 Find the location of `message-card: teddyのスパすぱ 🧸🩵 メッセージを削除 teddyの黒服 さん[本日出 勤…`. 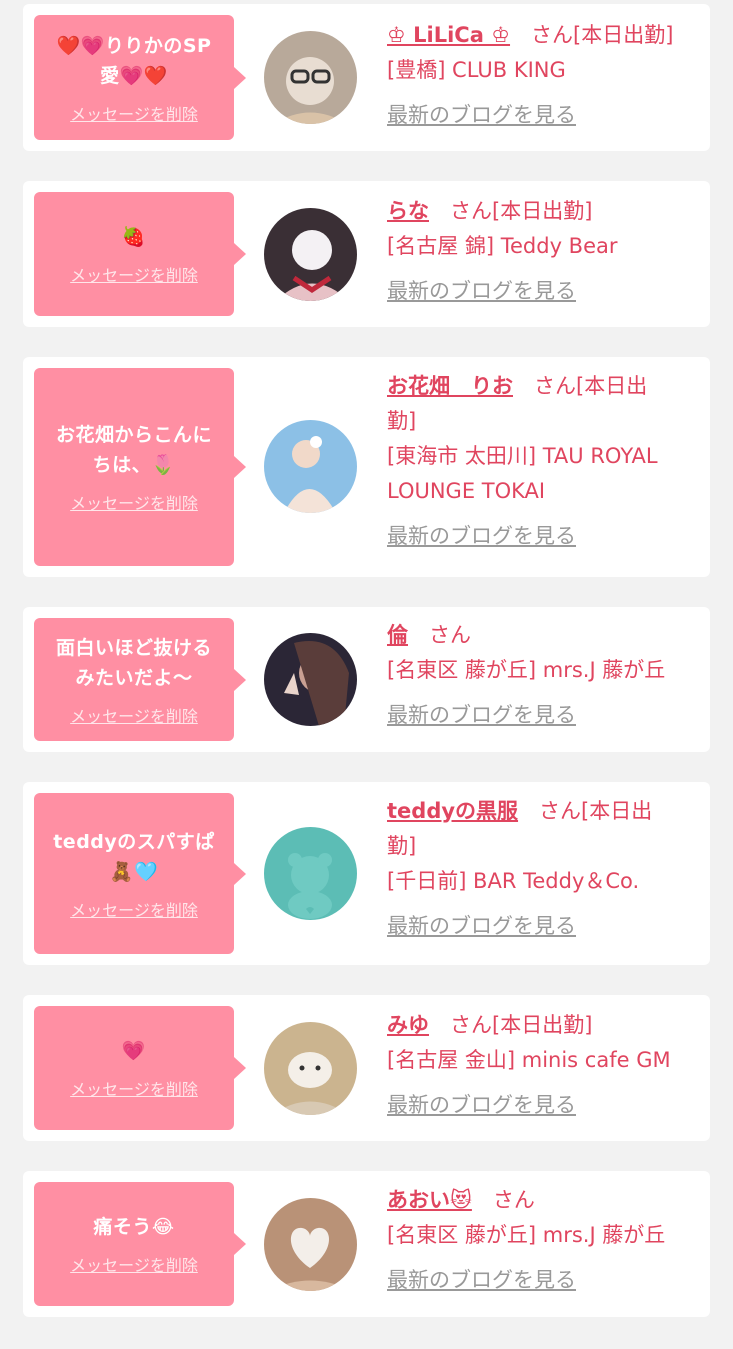

message-card: teddyのスパすぱ 🧸🩵 メッセージを削除 teddyの黒服 さん[本日出 勤… is located at coordinates (366, 873).